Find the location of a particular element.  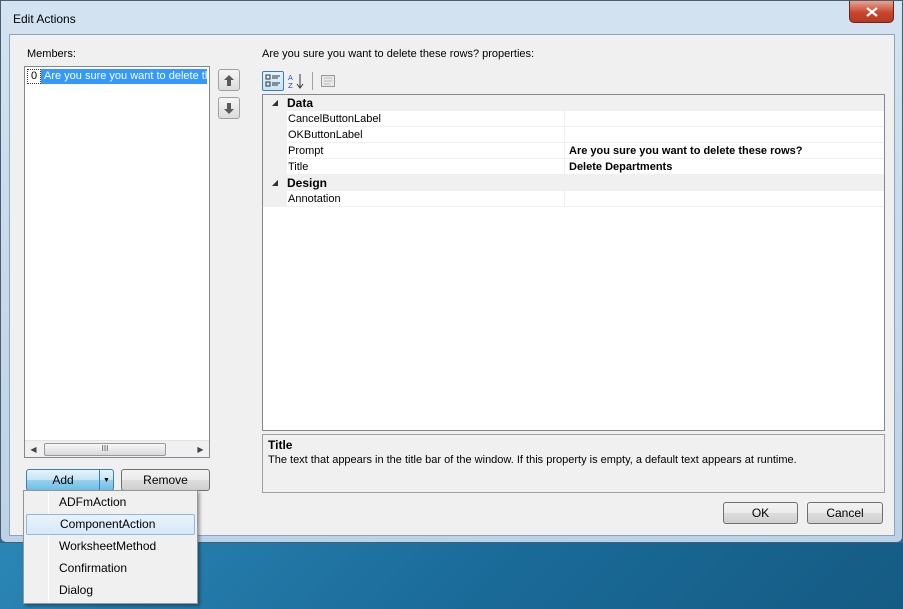

close-x-icon is located at coordinates (871, 11).